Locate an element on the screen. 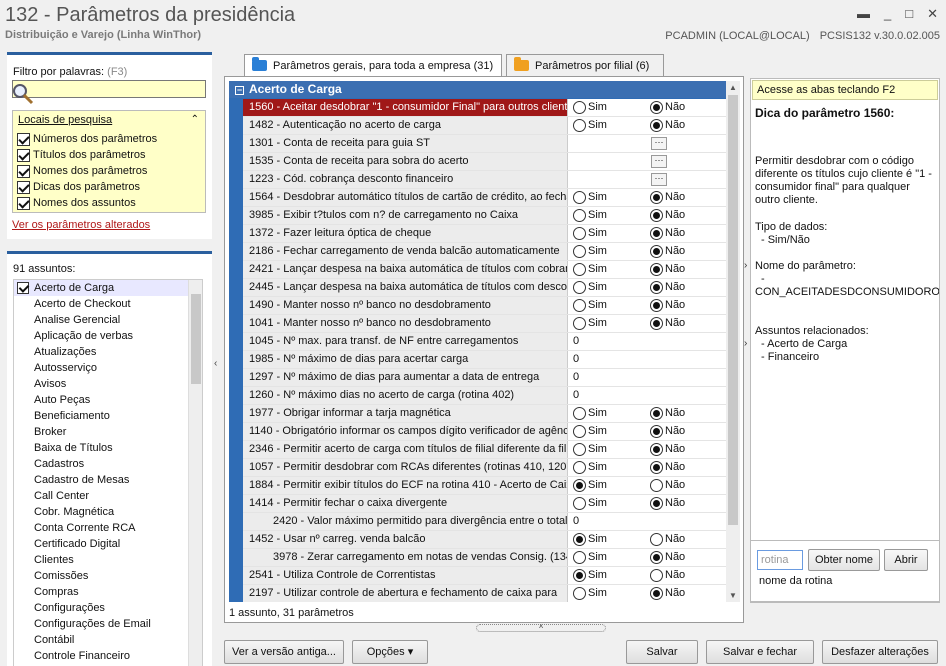 This screenshot has width=946, height=666. chevron-right-icon: › is located at coordinates (745, 265).